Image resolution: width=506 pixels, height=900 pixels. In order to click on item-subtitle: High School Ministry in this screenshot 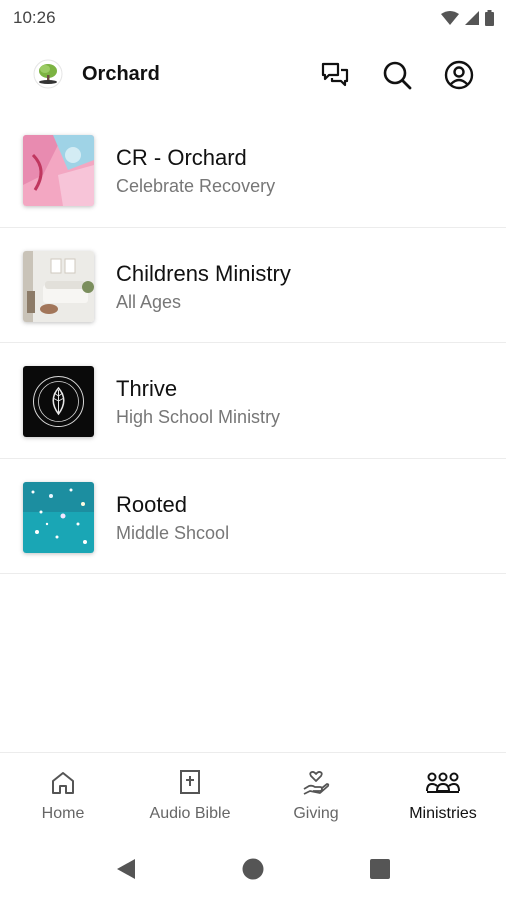, I will do `click(198, 417)`.